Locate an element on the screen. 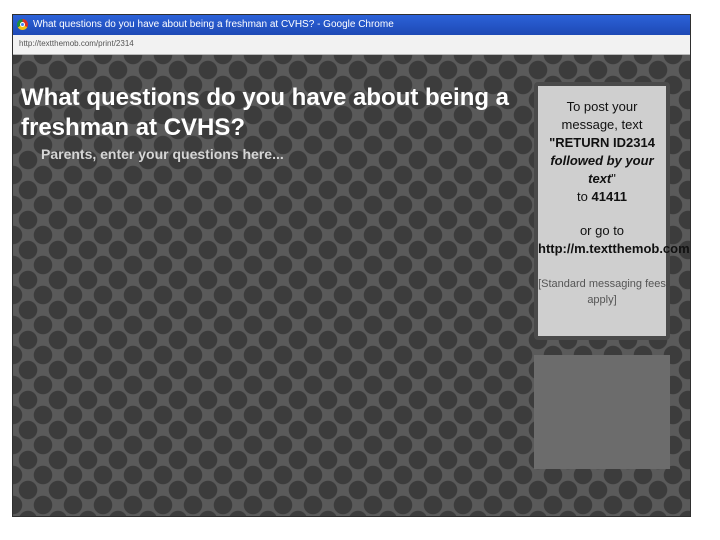 The height and width of the screenshot is (540, 720). to-label: to is located at coordinates (582, 196).